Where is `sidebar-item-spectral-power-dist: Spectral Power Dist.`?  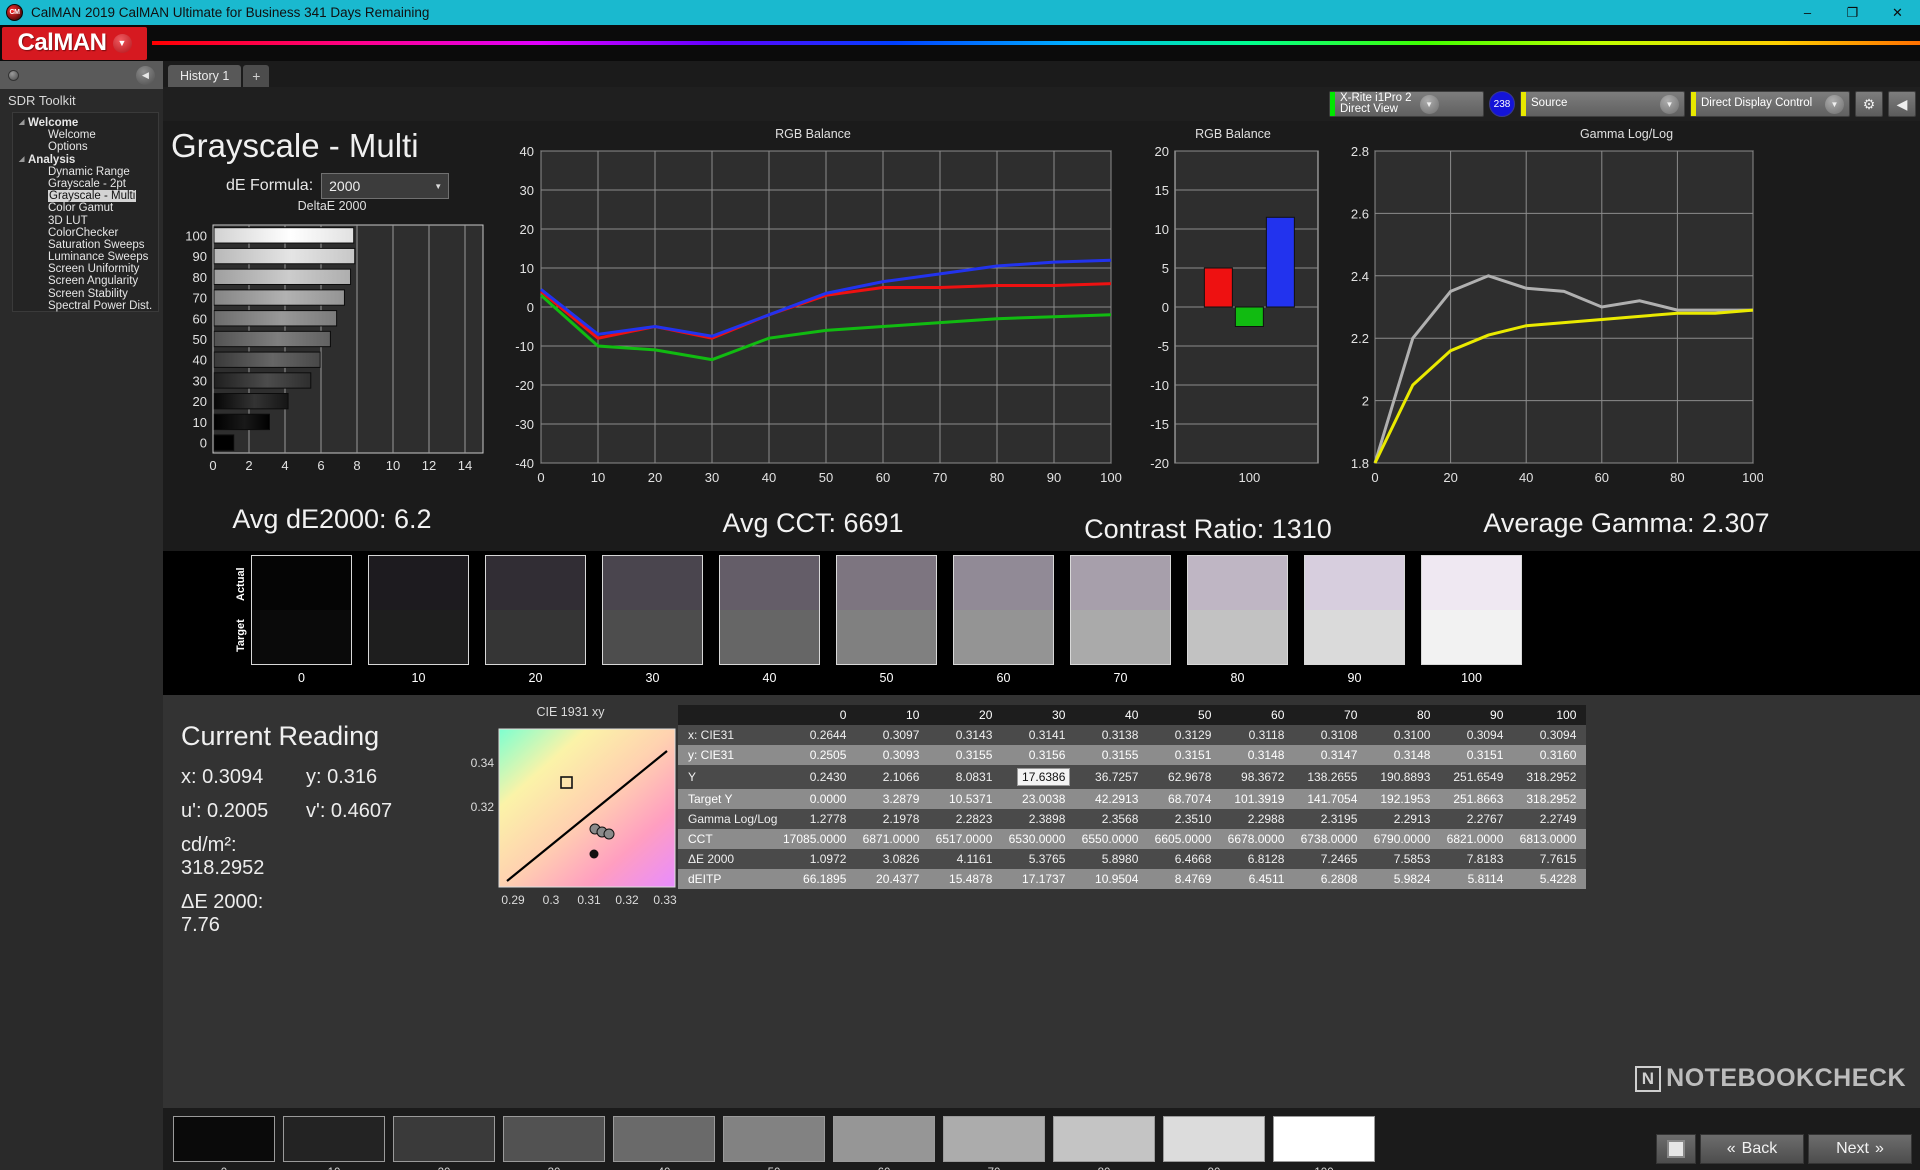
sidebar-item-spectral-power-dist: Spectral Power Dist. is located at coordinates (85, 306).